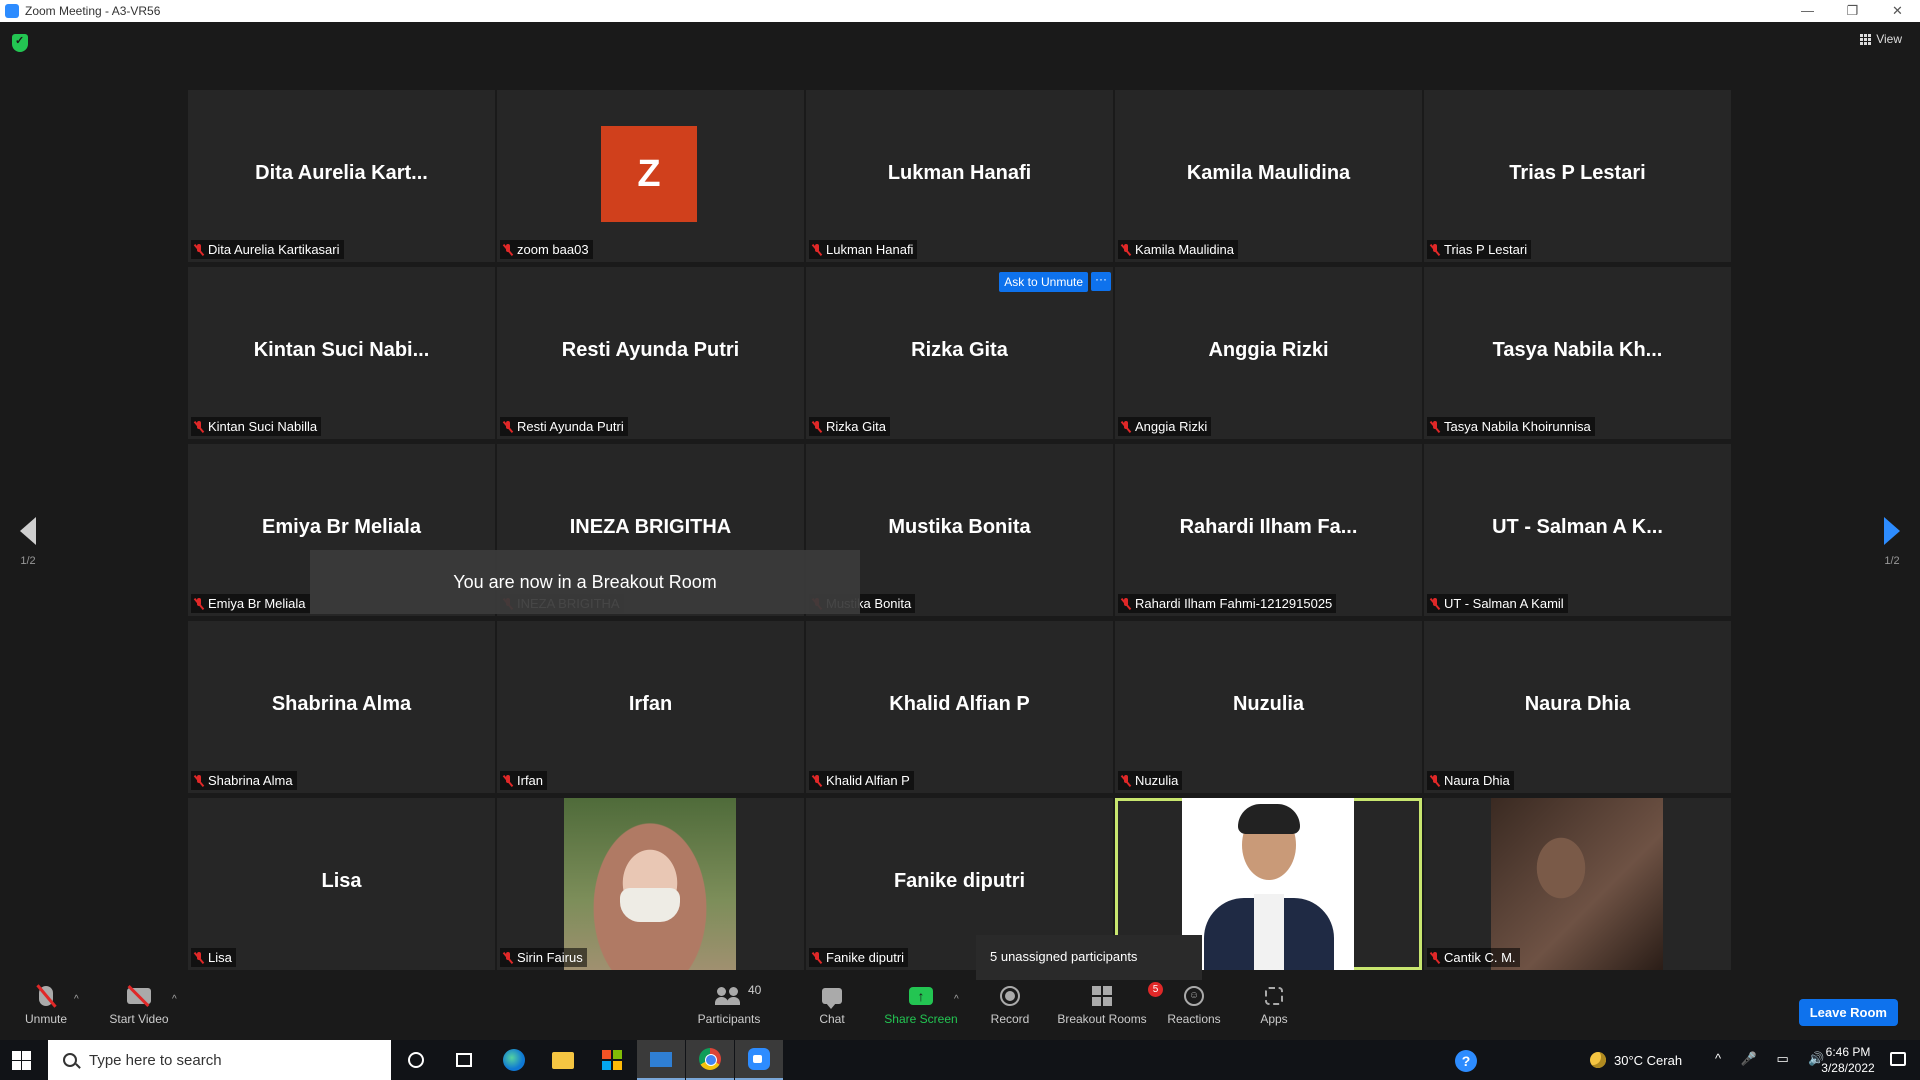 The width and height of the screenshot is (1920, 1080). I want to click on minimize-button: —, so click(1807, 11).